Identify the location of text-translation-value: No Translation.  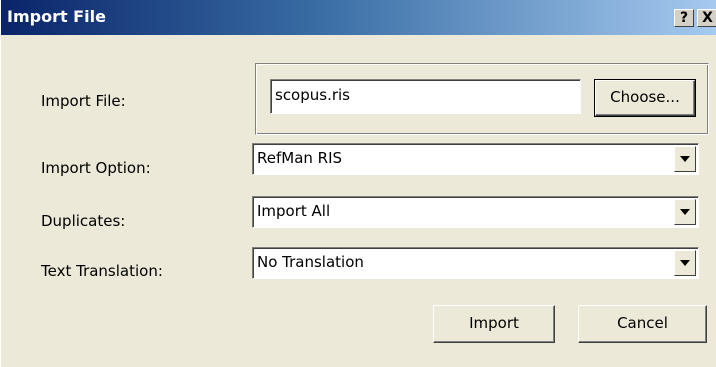
(310, 262).